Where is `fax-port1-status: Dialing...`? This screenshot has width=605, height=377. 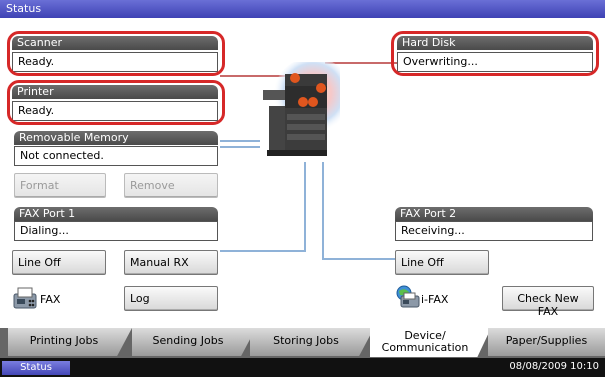
fax-port1-status: Dialing... is located at coordinates (116, 231).